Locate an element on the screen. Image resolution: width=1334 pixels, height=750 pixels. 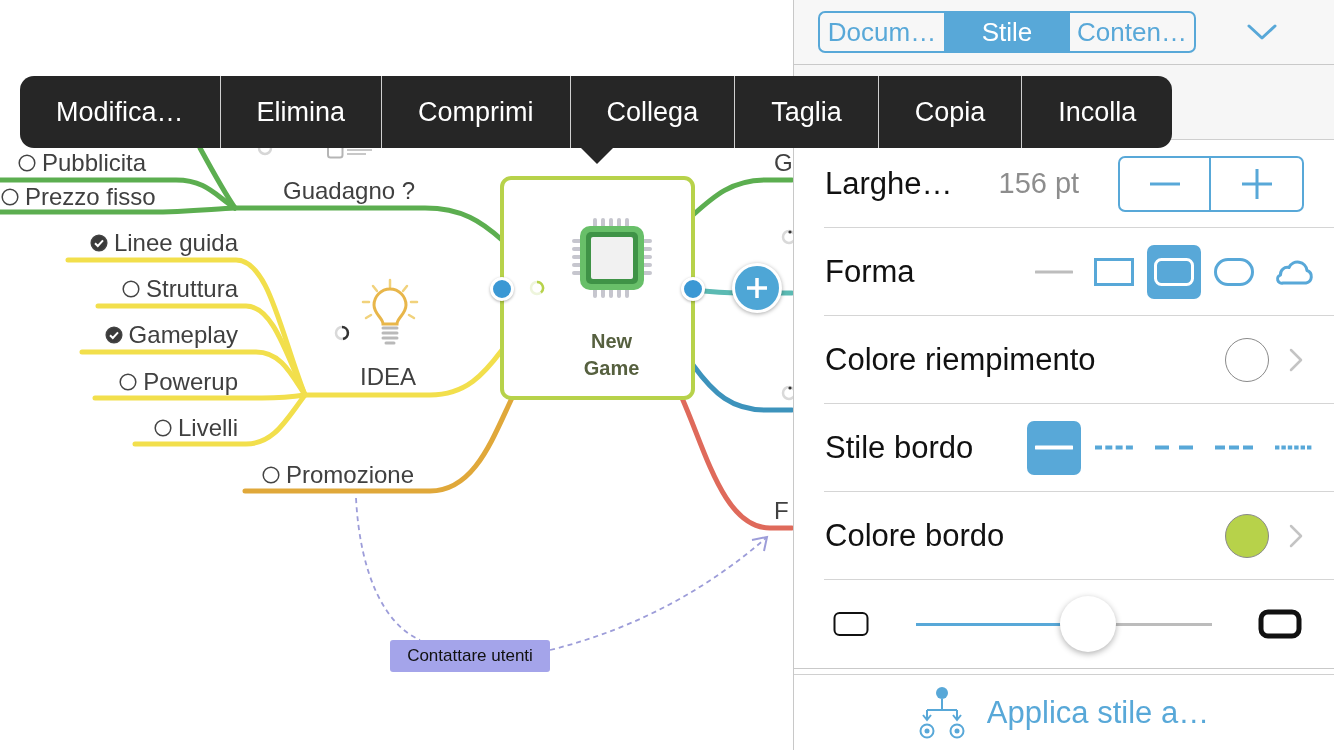
add-topic-button is located at coordinates (757, 288).